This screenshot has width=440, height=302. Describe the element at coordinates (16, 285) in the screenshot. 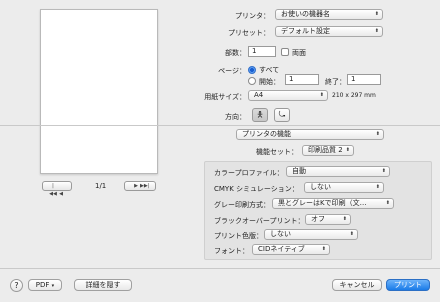

I see `help-button: ?` at that location.